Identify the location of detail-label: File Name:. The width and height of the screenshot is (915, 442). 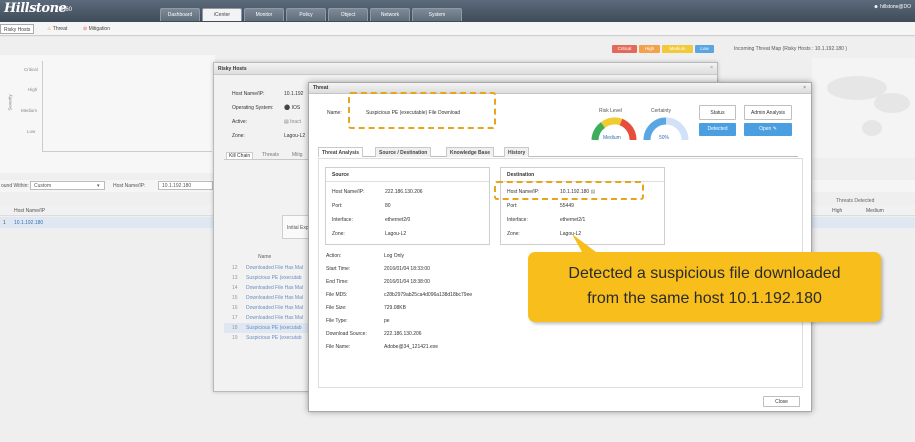
(338, 347).